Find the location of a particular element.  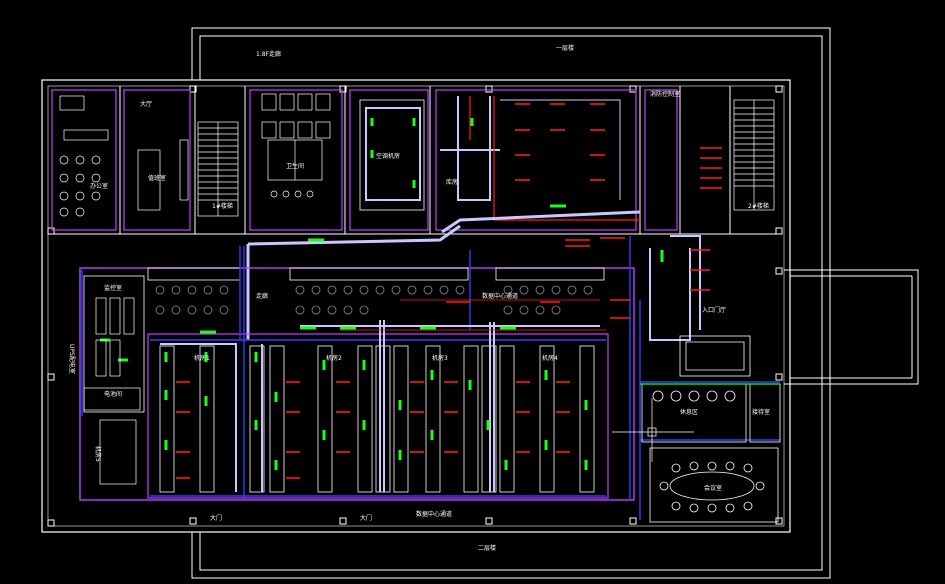

label-corridor: 走廊 is located at coordinates (262, 296).